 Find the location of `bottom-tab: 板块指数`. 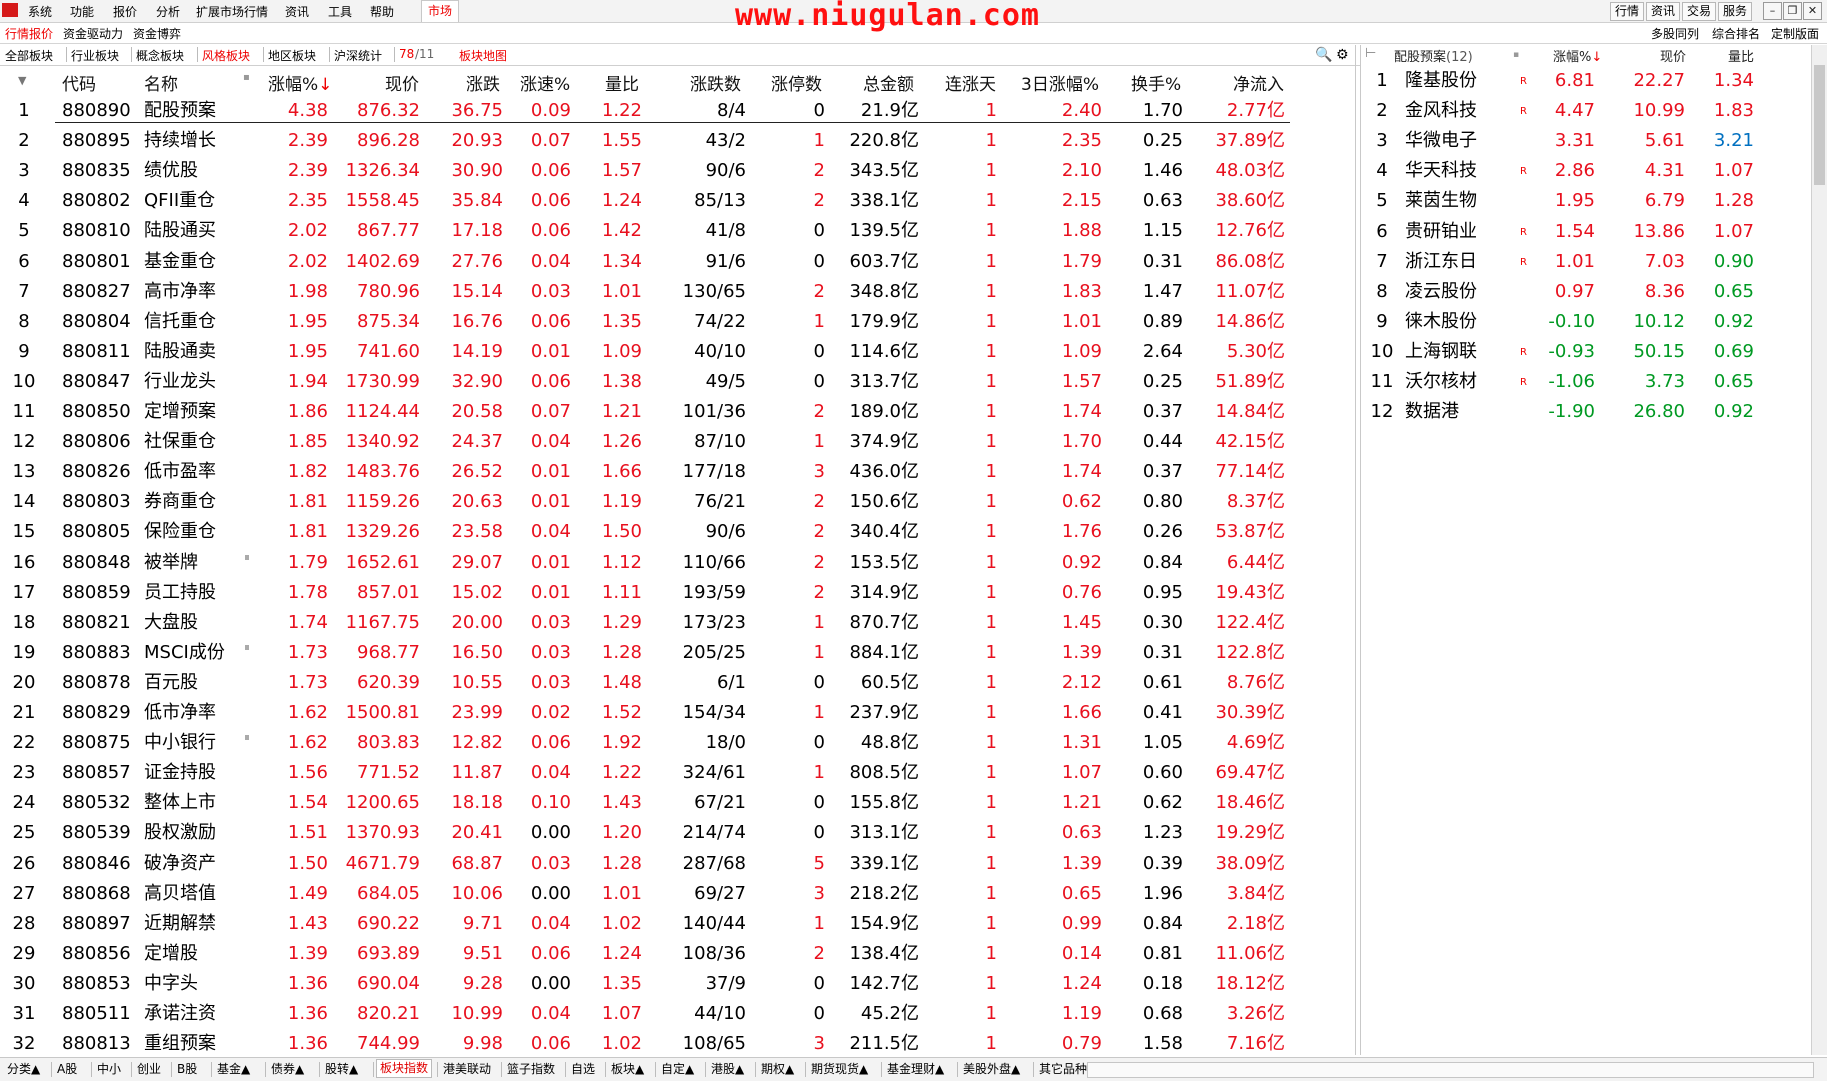

bottom-tab: 板块指数 is located at coordinates (404, 1068).